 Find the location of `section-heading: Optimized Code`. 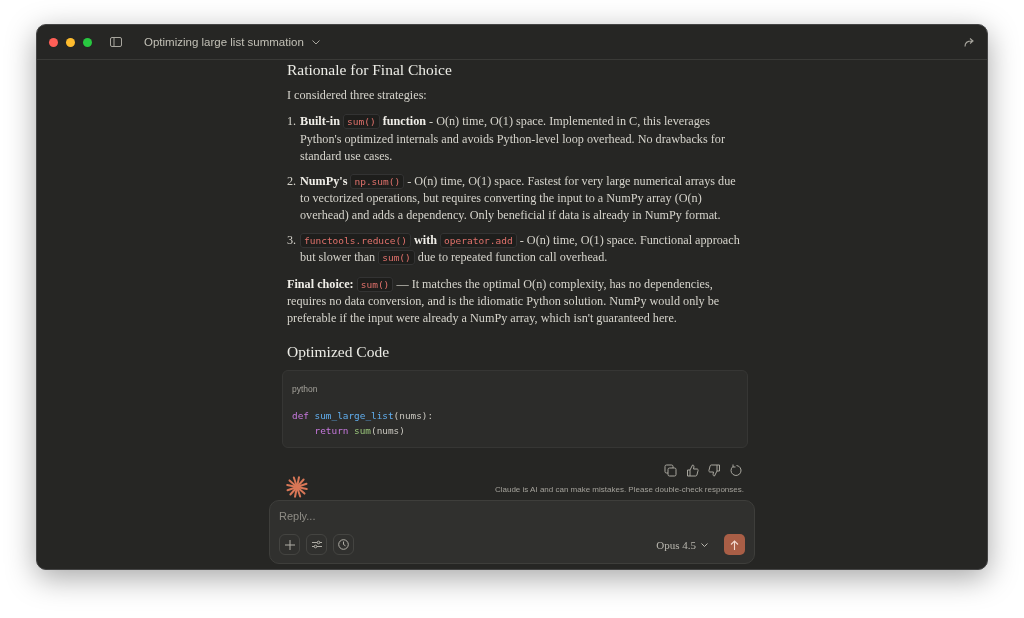

section-heading: Optimized Code is located at coordinates (338, 351).